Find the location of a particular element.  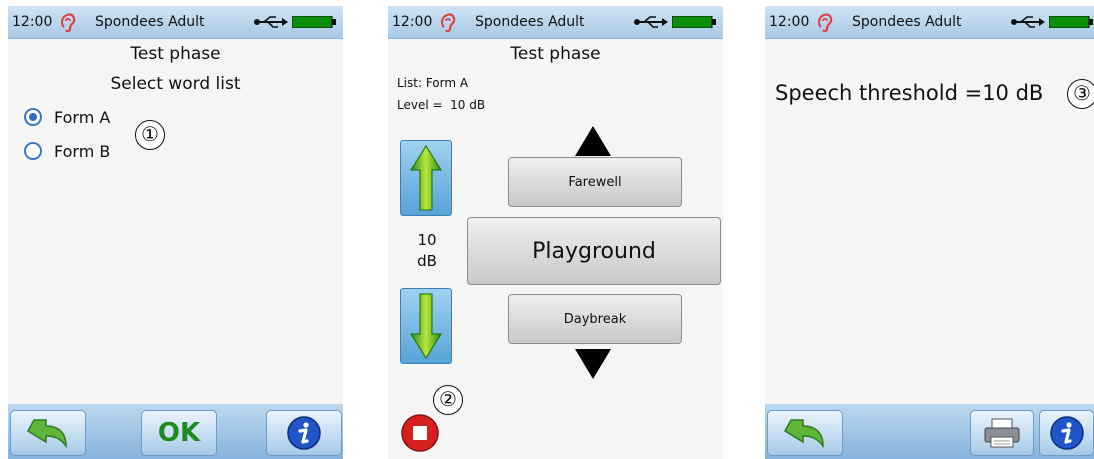

callout-marker: ① is located at coordinates (150, 135).